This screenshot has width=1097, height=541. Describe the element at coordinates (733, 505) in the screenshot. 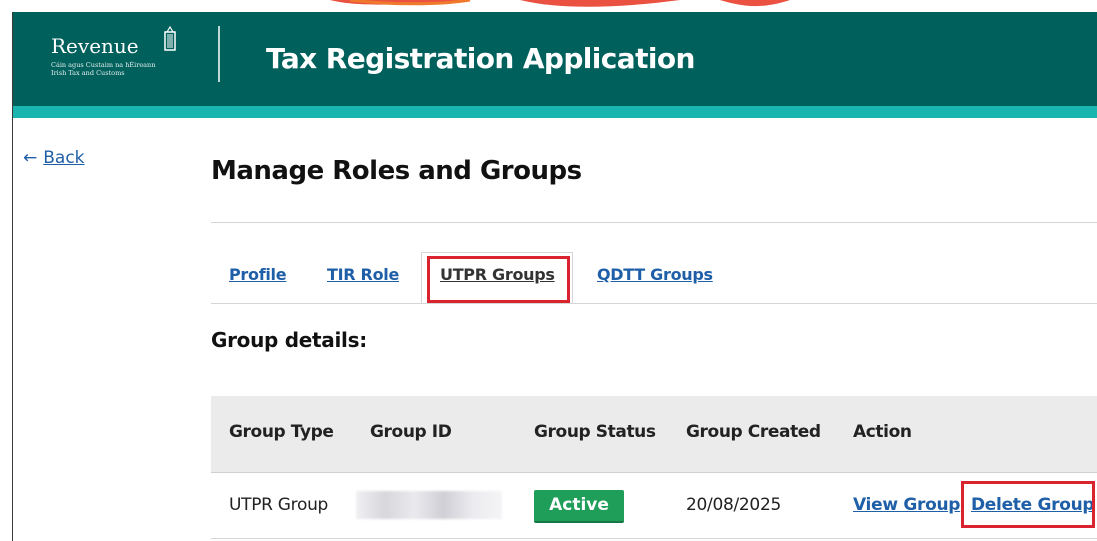

I see `cell-group-created: 20/08/2025` at that location.